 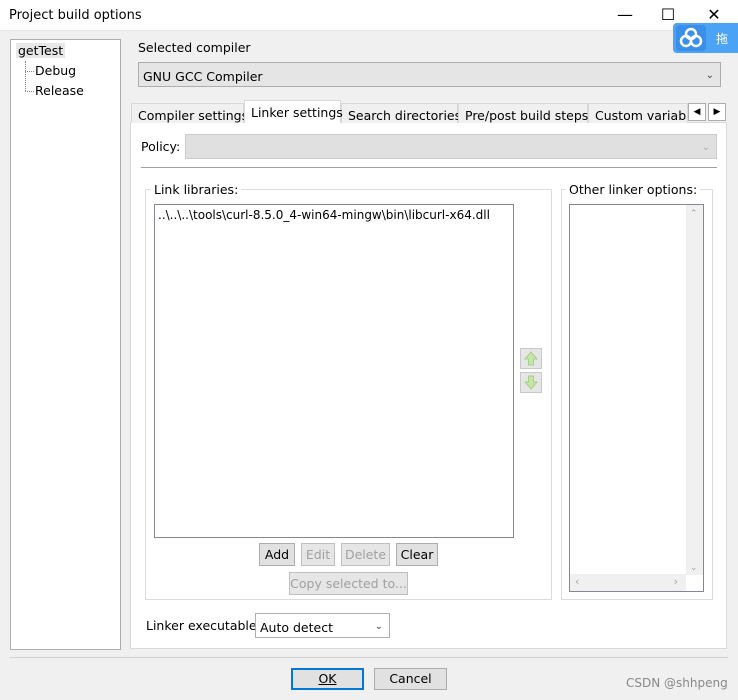 I want to click on arrow-down-icon, so click(x=531, y=382).